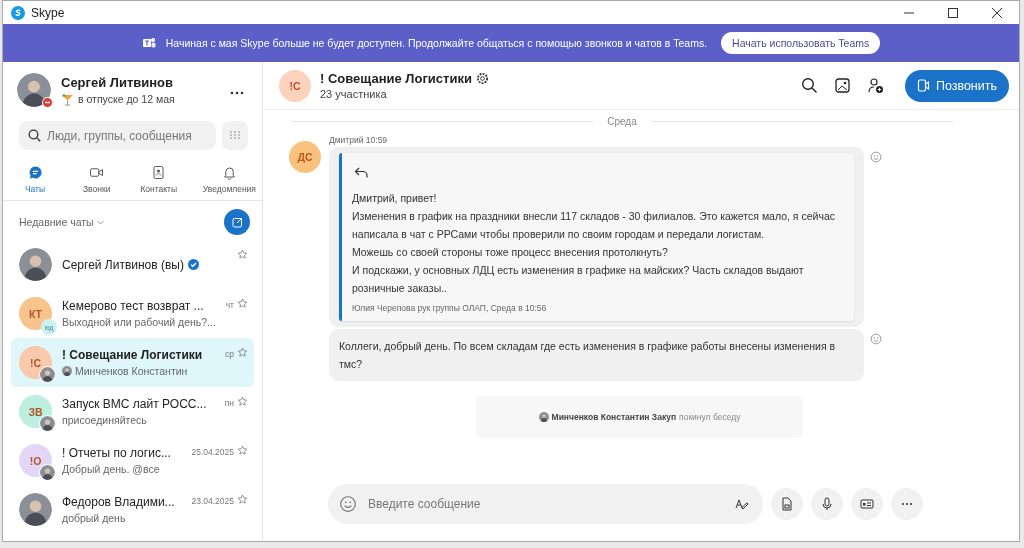 This screenshot has height=548, width=1024. I want to click on chat-time: чт, so click(229, 304).